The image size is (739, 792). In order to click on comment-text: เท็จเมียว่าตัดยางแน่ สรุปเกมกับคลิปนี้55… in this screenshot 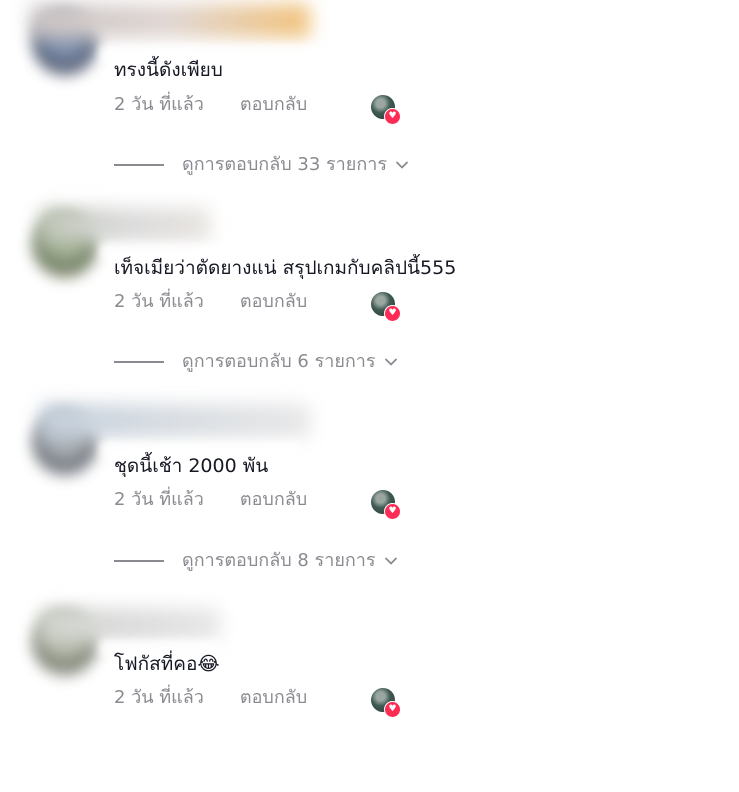, I will do `click(285, 268)`.